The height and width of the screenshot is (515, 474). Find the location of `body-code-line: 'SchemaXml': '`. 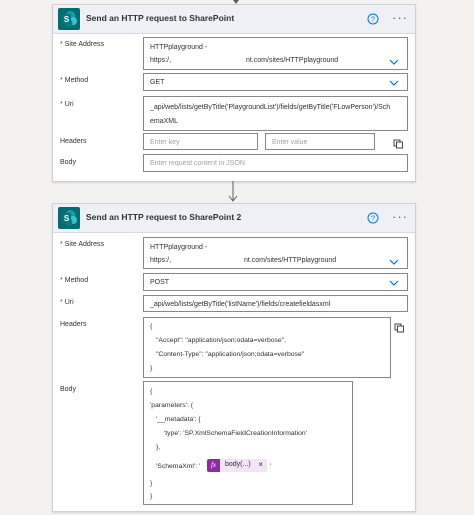

body-code-line: 'SchemaXml': ' is located at coordinates (178, 466).